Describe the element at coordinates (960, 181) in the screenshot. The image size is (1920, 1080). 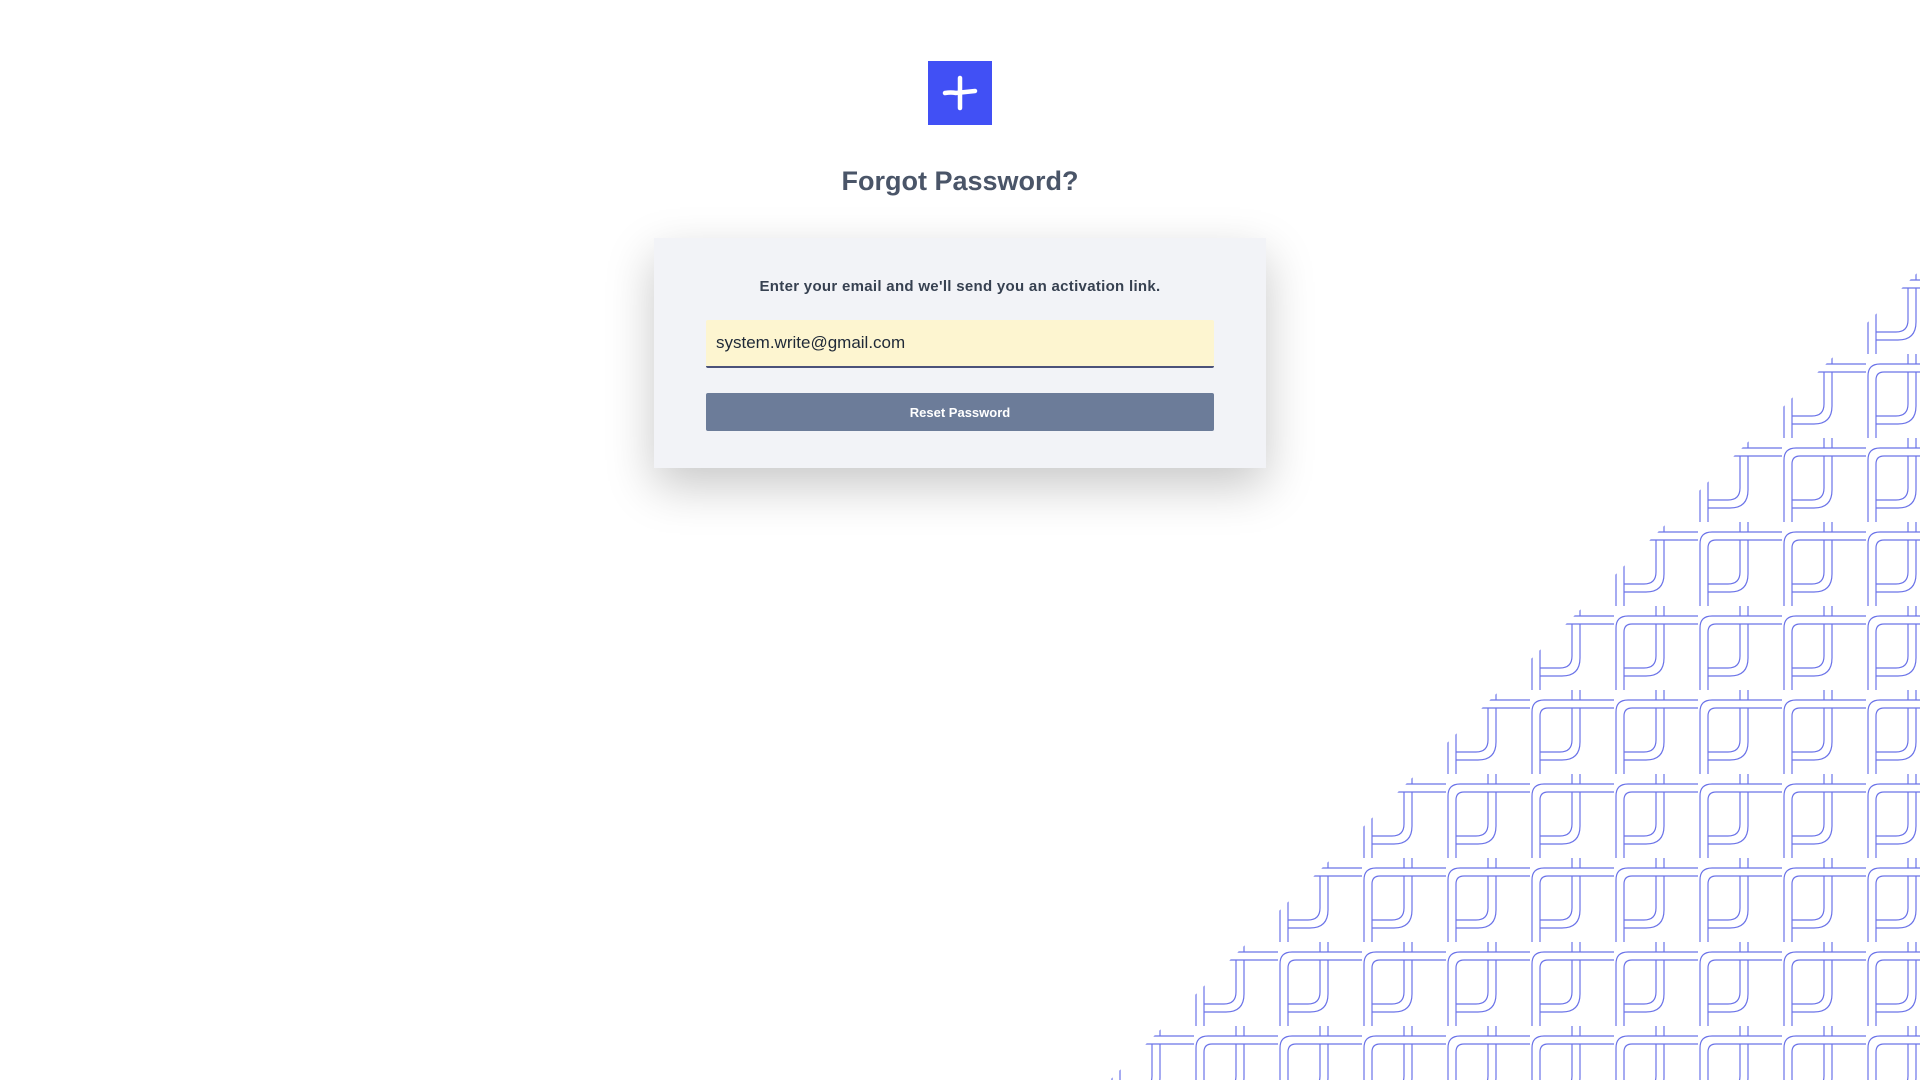
I see `page-title: Forgot Password?` at that location.